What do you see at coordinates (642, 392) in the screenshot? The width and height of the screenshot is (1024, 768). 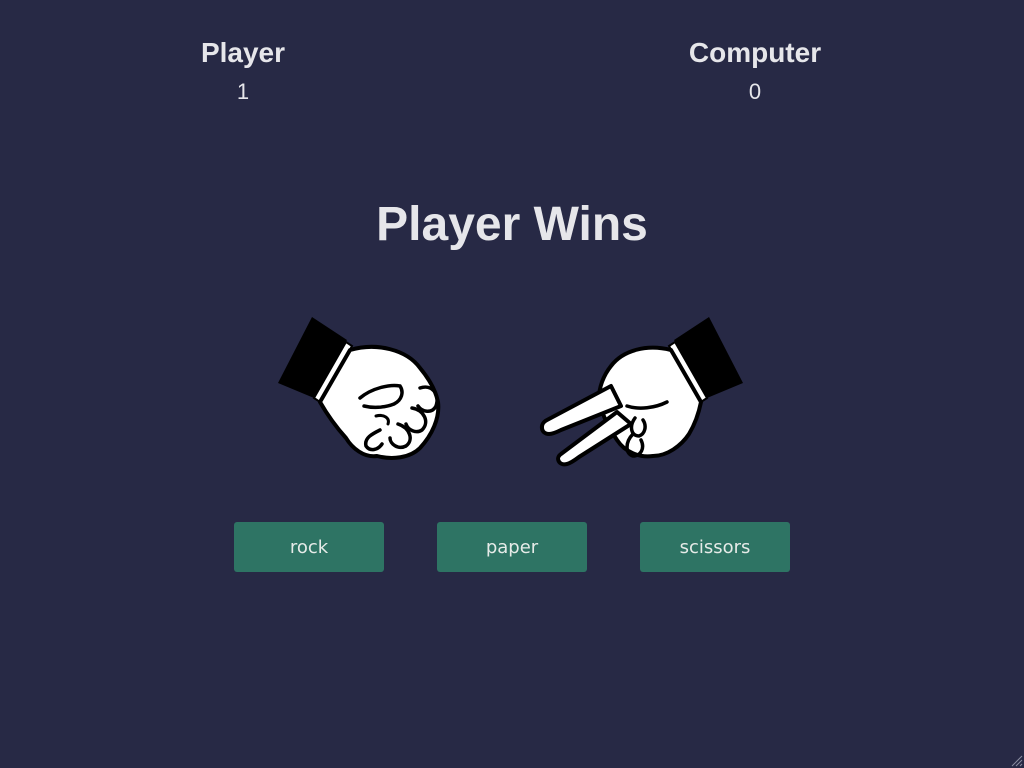 I see `scissors-hand-icon` at bounding box center [642, 392].